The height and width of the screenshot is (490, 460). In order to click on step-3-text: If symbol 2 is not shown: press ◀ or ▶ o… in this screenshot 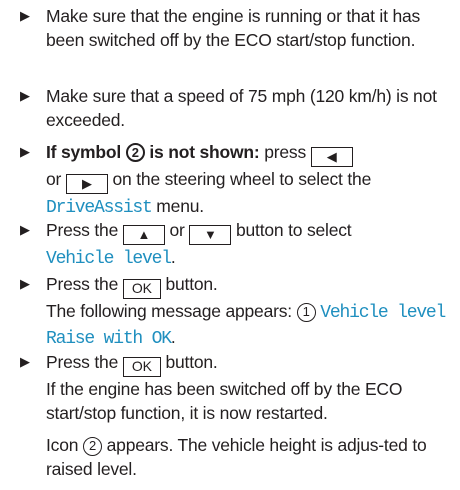, I will do `click(251, 180)`.